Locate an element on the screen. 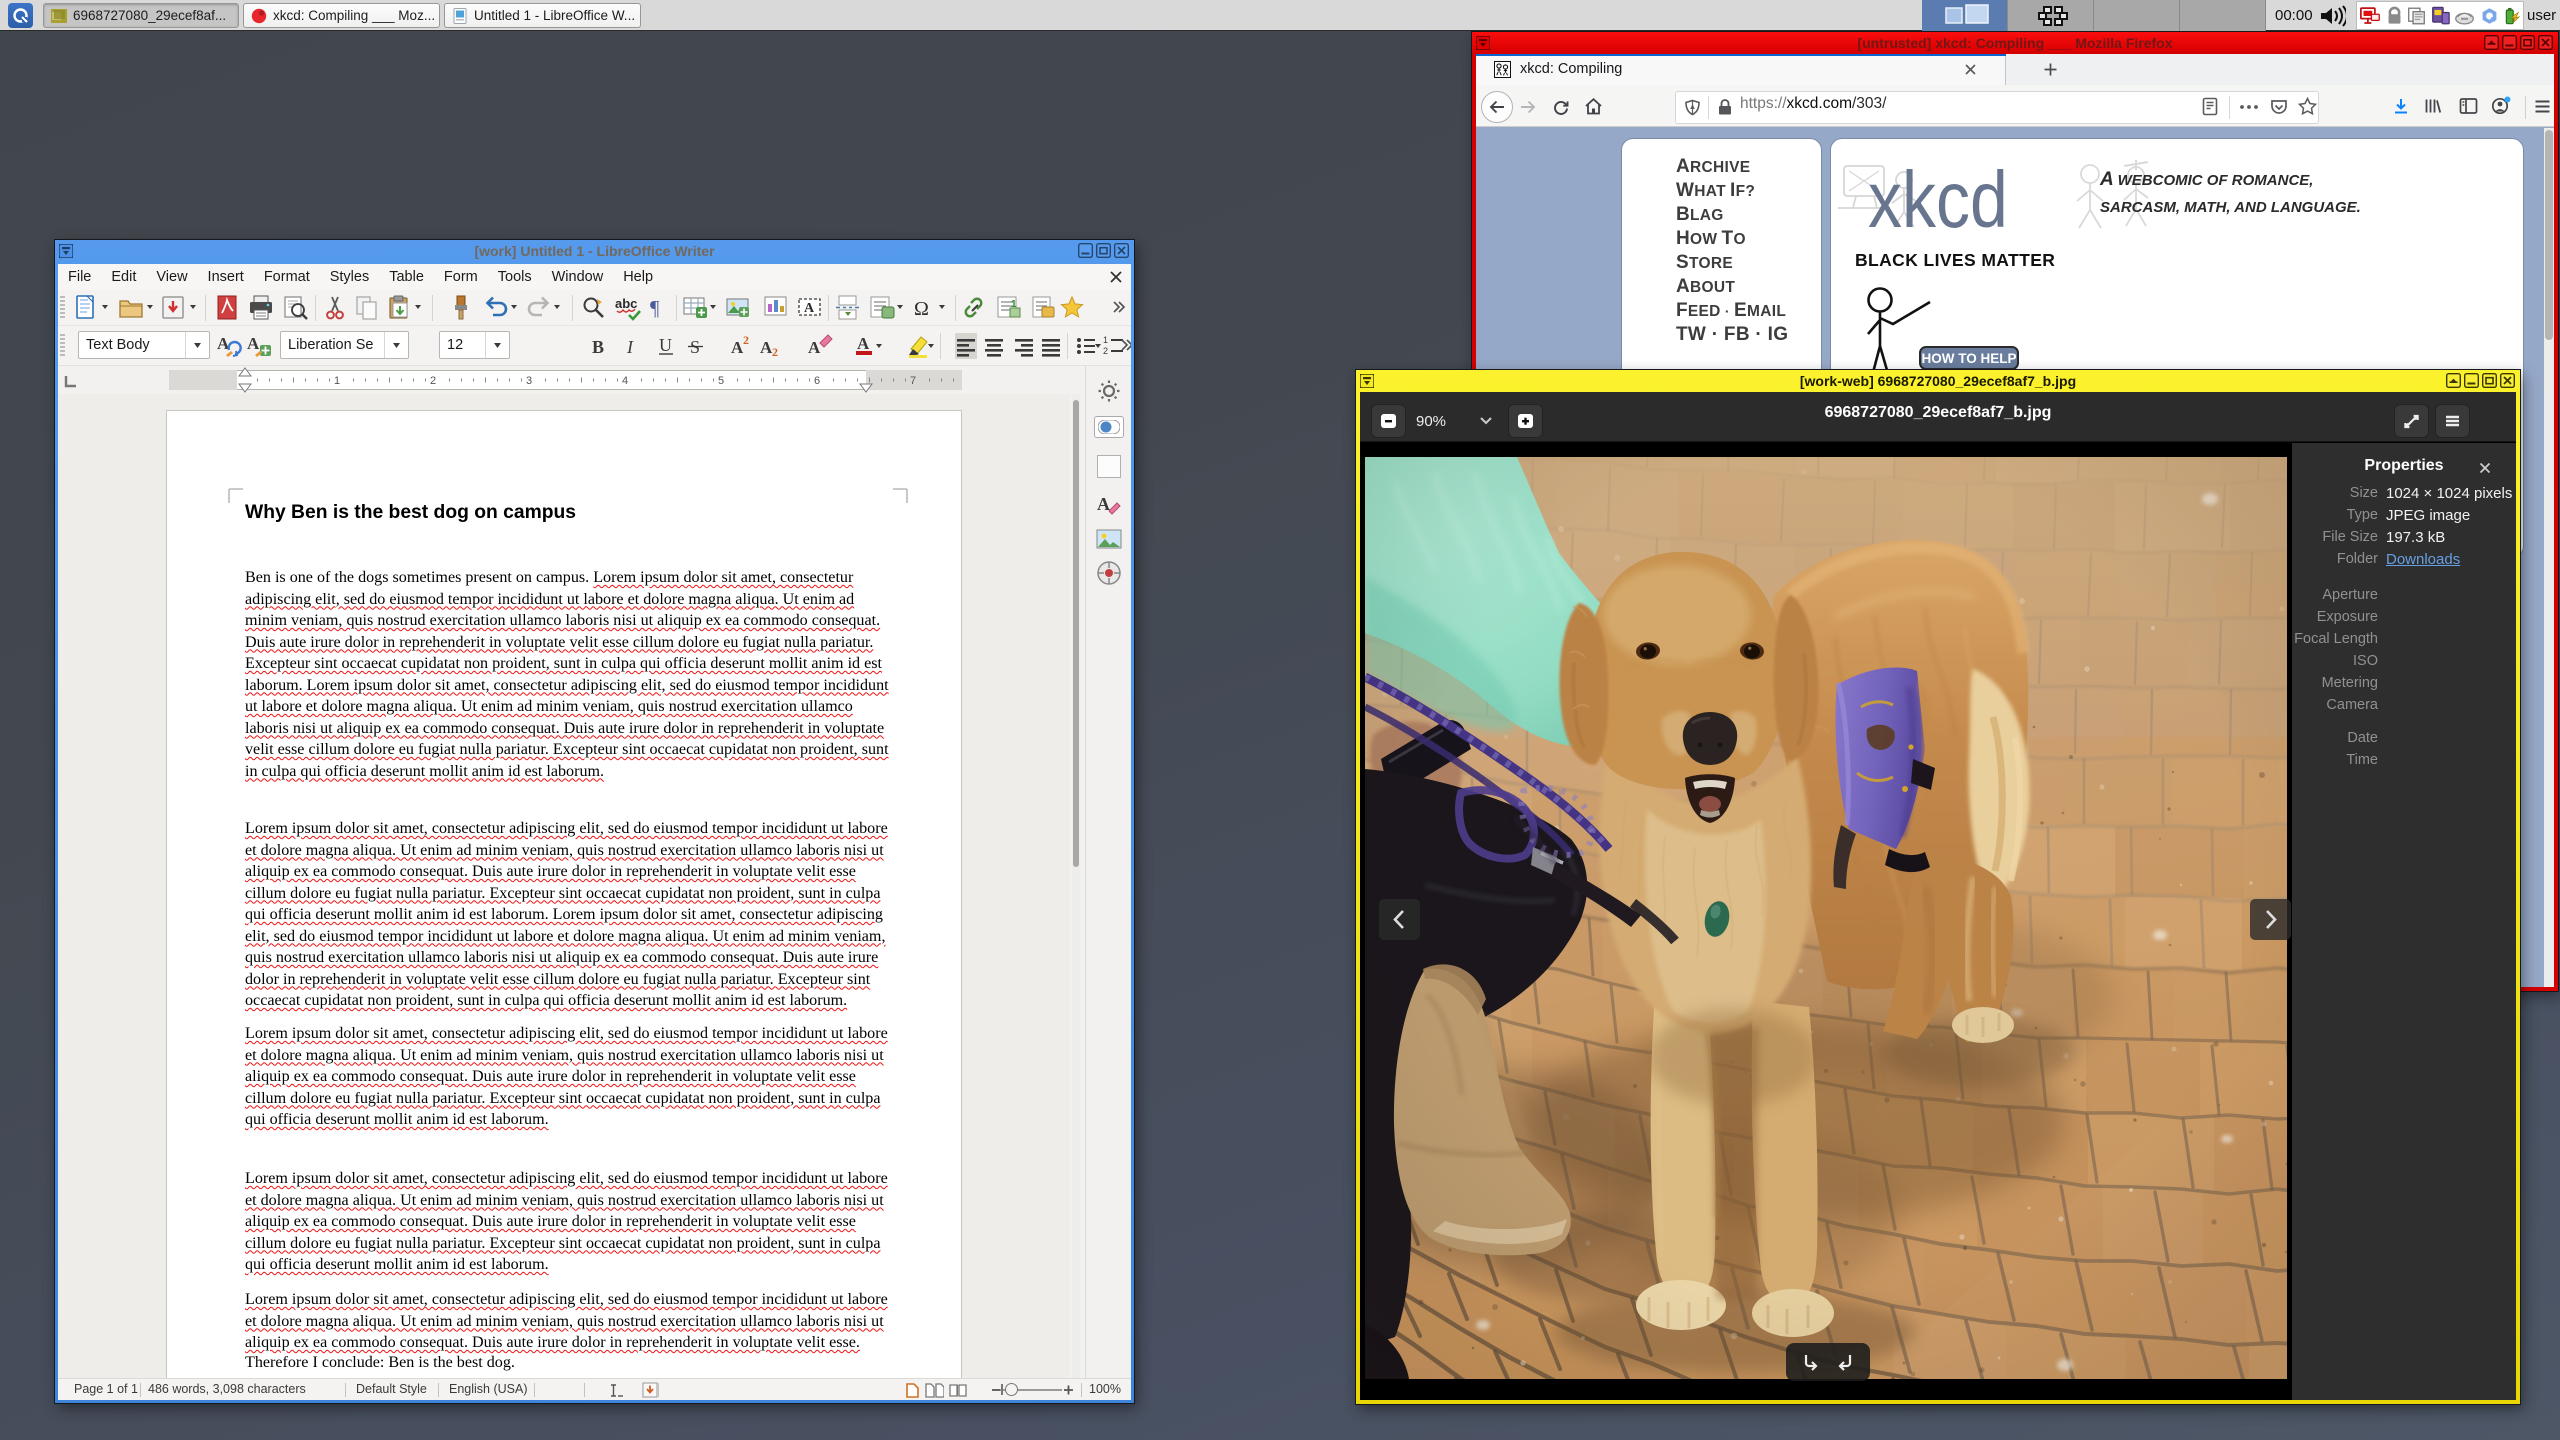 Image resolution: width=2560 pixels, height=1440 pixels. svg-text: 3 is located at coordinates (529, 381).